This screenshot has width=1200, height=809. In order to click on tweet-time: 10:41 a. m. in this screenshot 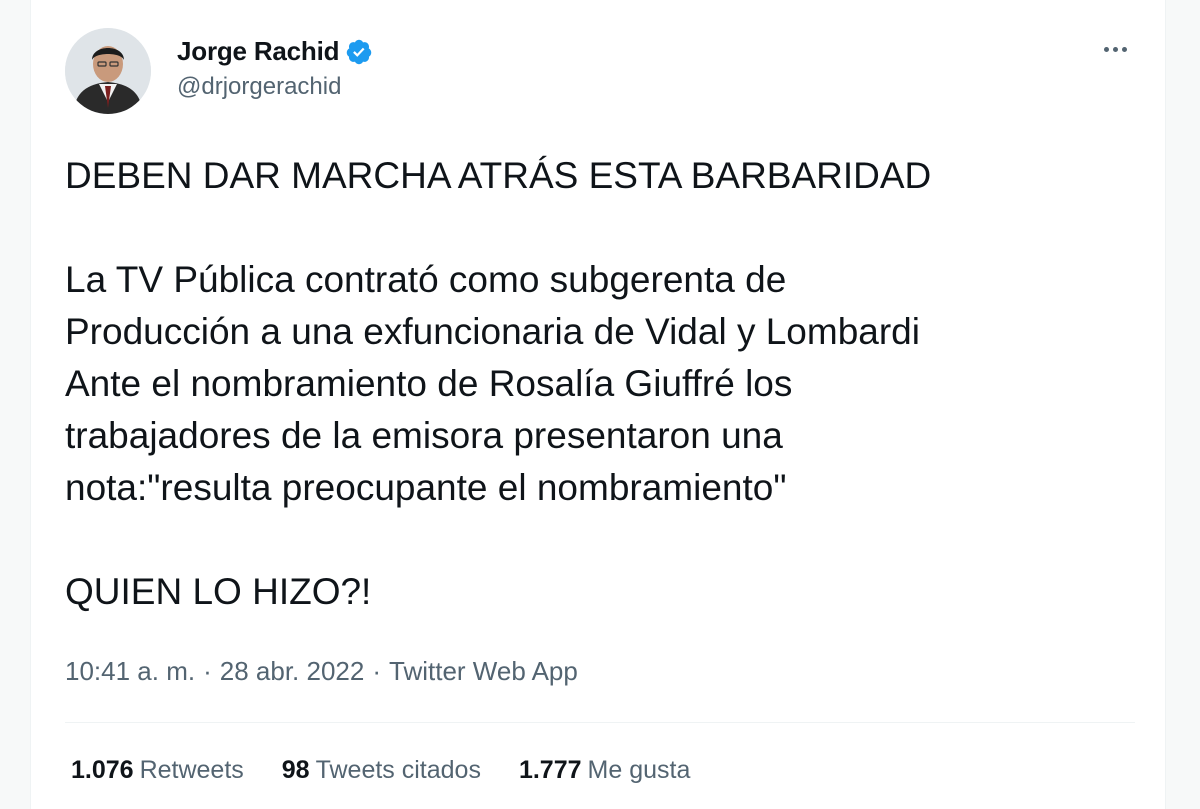, I will do `click(130, 671)`.